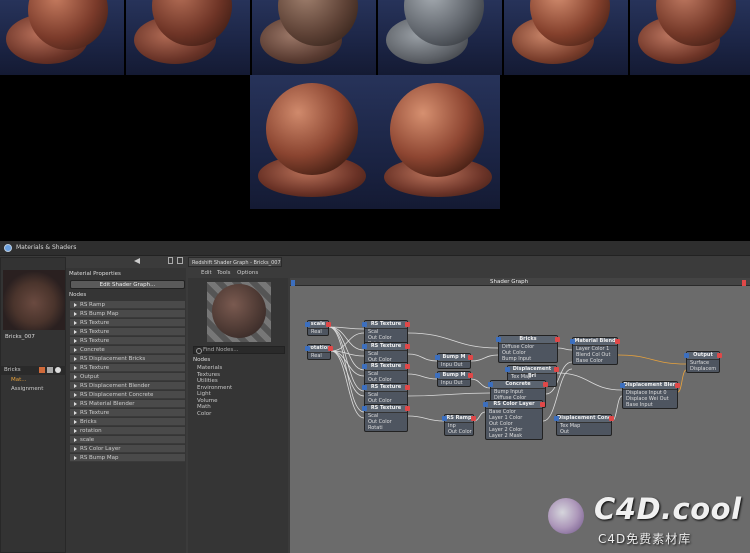  Describe the element at coordinates (127, 449) in the screenshot. I see `node-list-item: RS Color Layer` at that location.